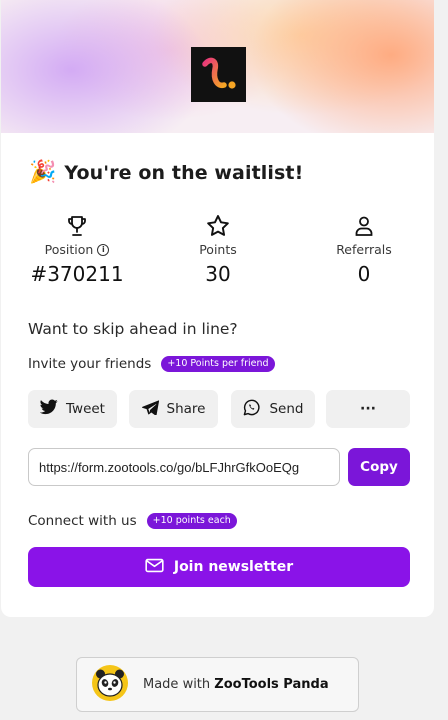  I want to click on mail-icon, so click(154, 567).